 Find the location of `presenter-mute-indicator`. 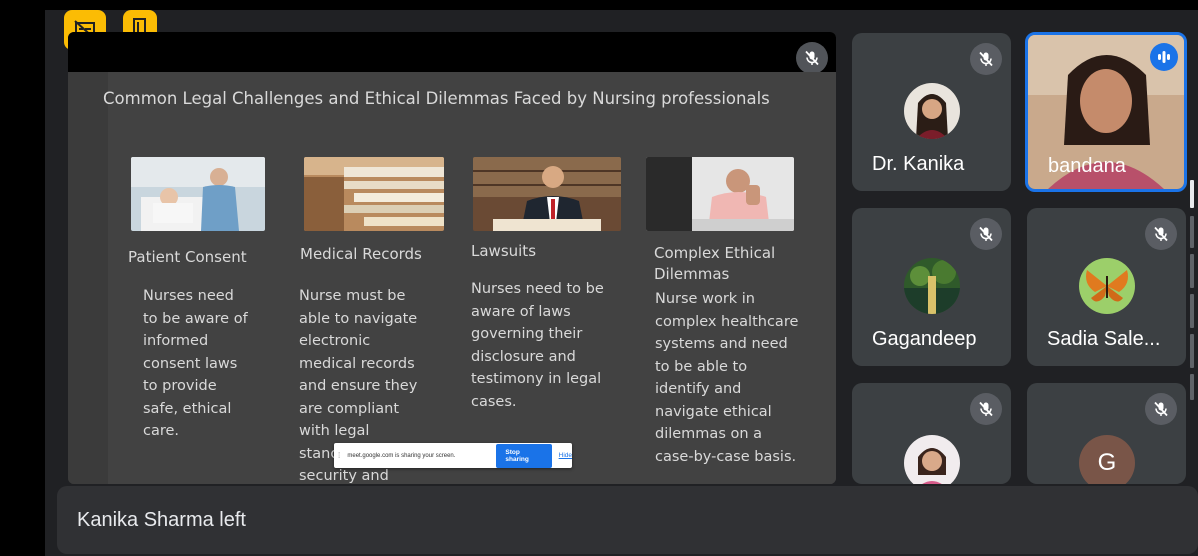

presenter-mute-indicator is located at coordinates (812, 58).